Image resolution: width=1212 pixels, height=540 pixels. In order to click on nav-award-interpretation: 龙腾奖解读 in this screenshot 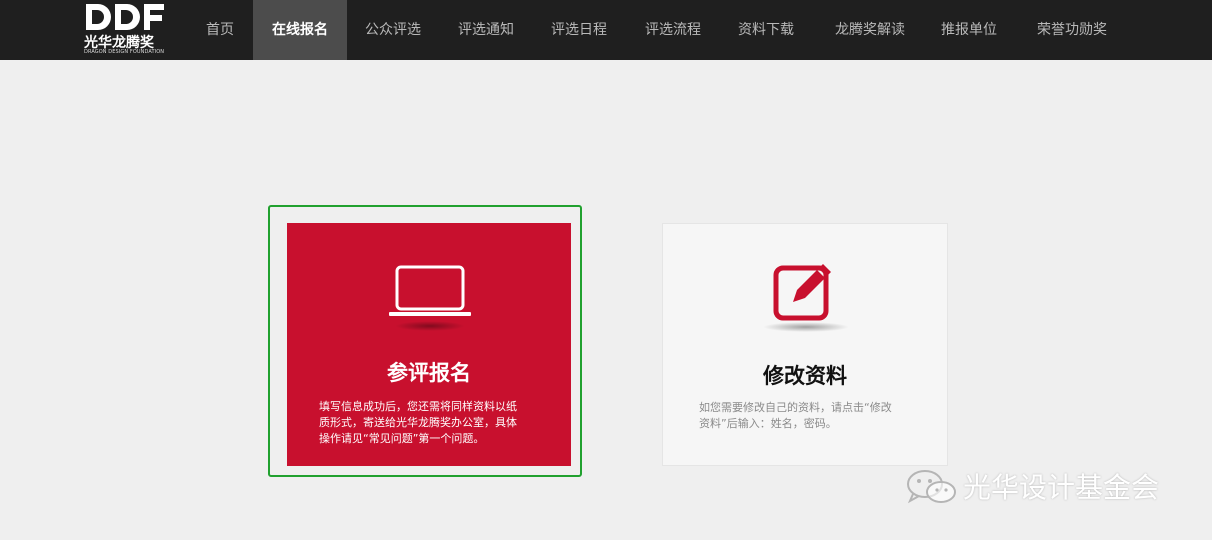, I will do `click(870, 30)`.